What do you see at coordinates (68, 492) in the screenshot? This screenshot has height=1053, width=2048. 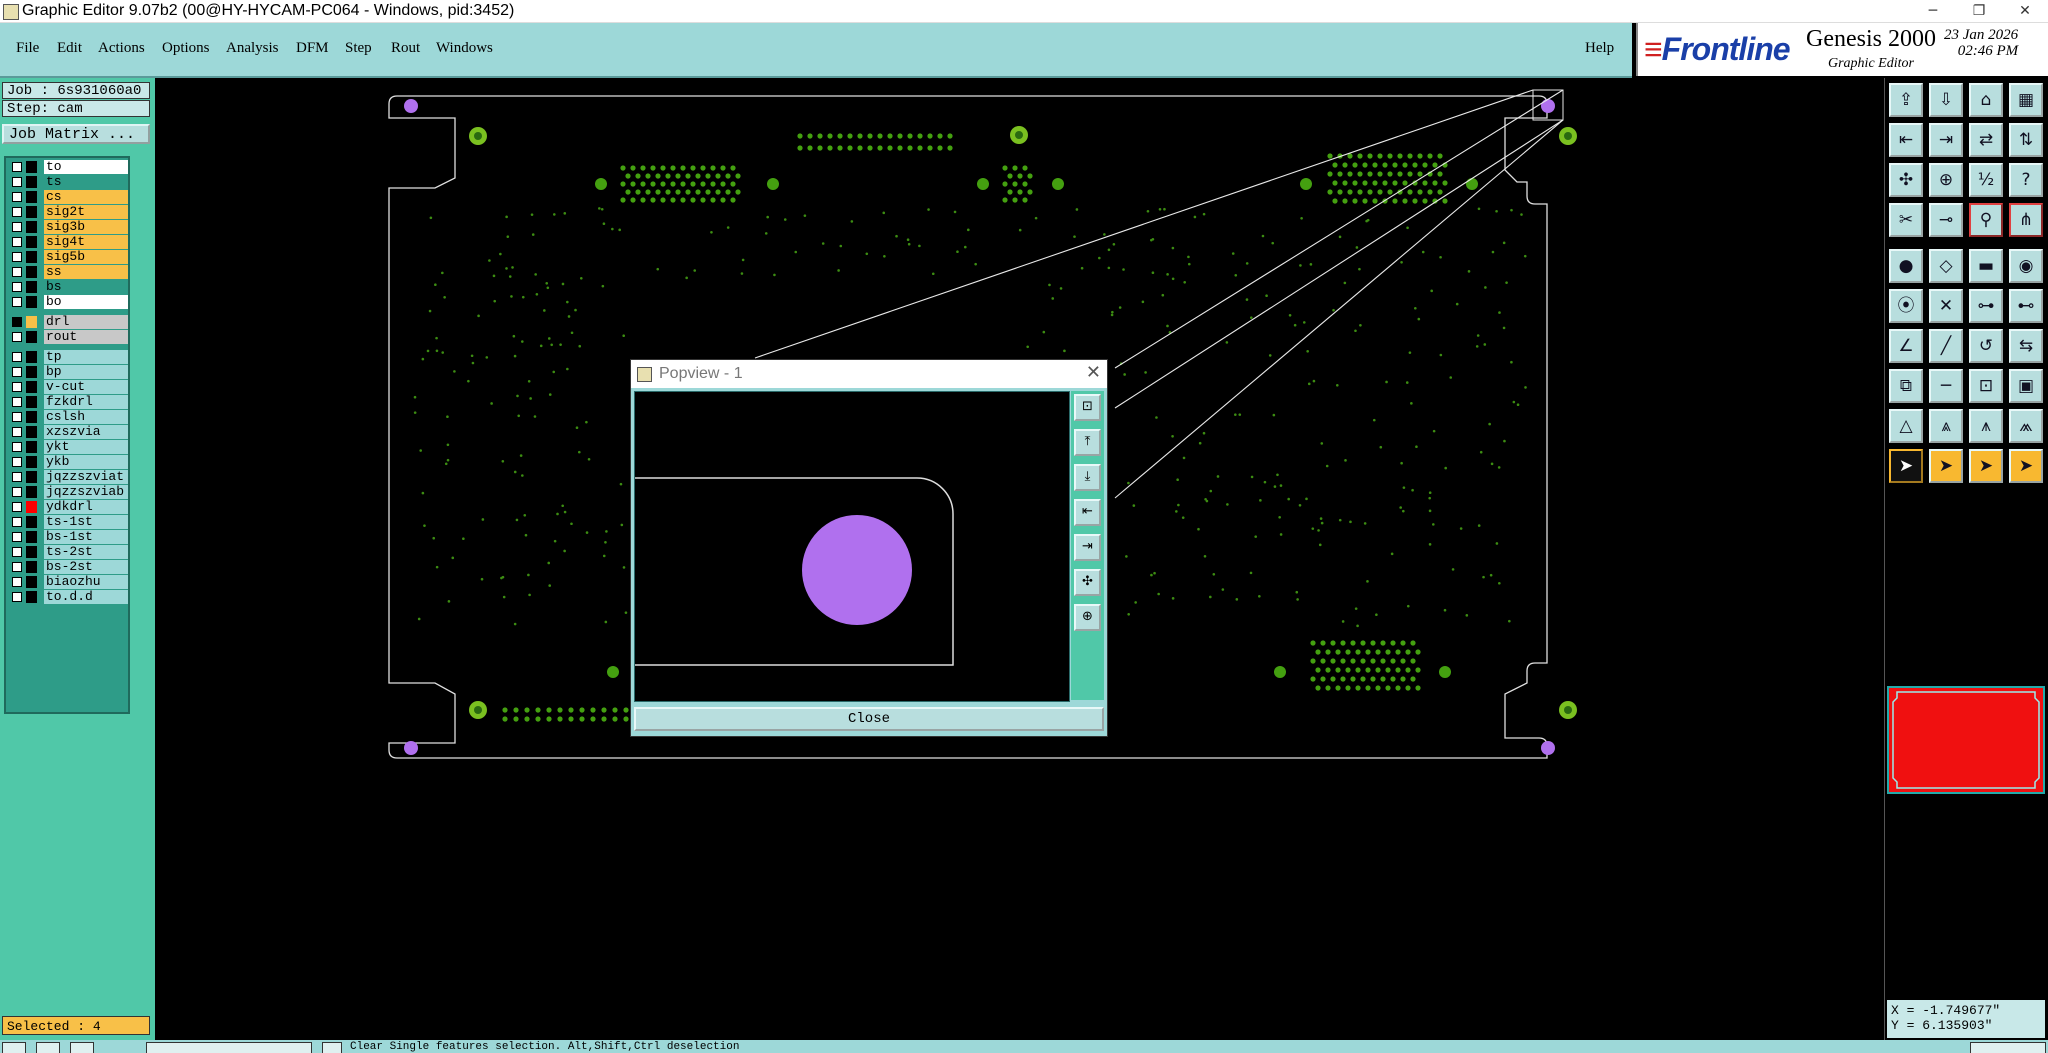 I see `layer-row-jqzzszviab: jqzzszviab` at bounding box center [68, 492].